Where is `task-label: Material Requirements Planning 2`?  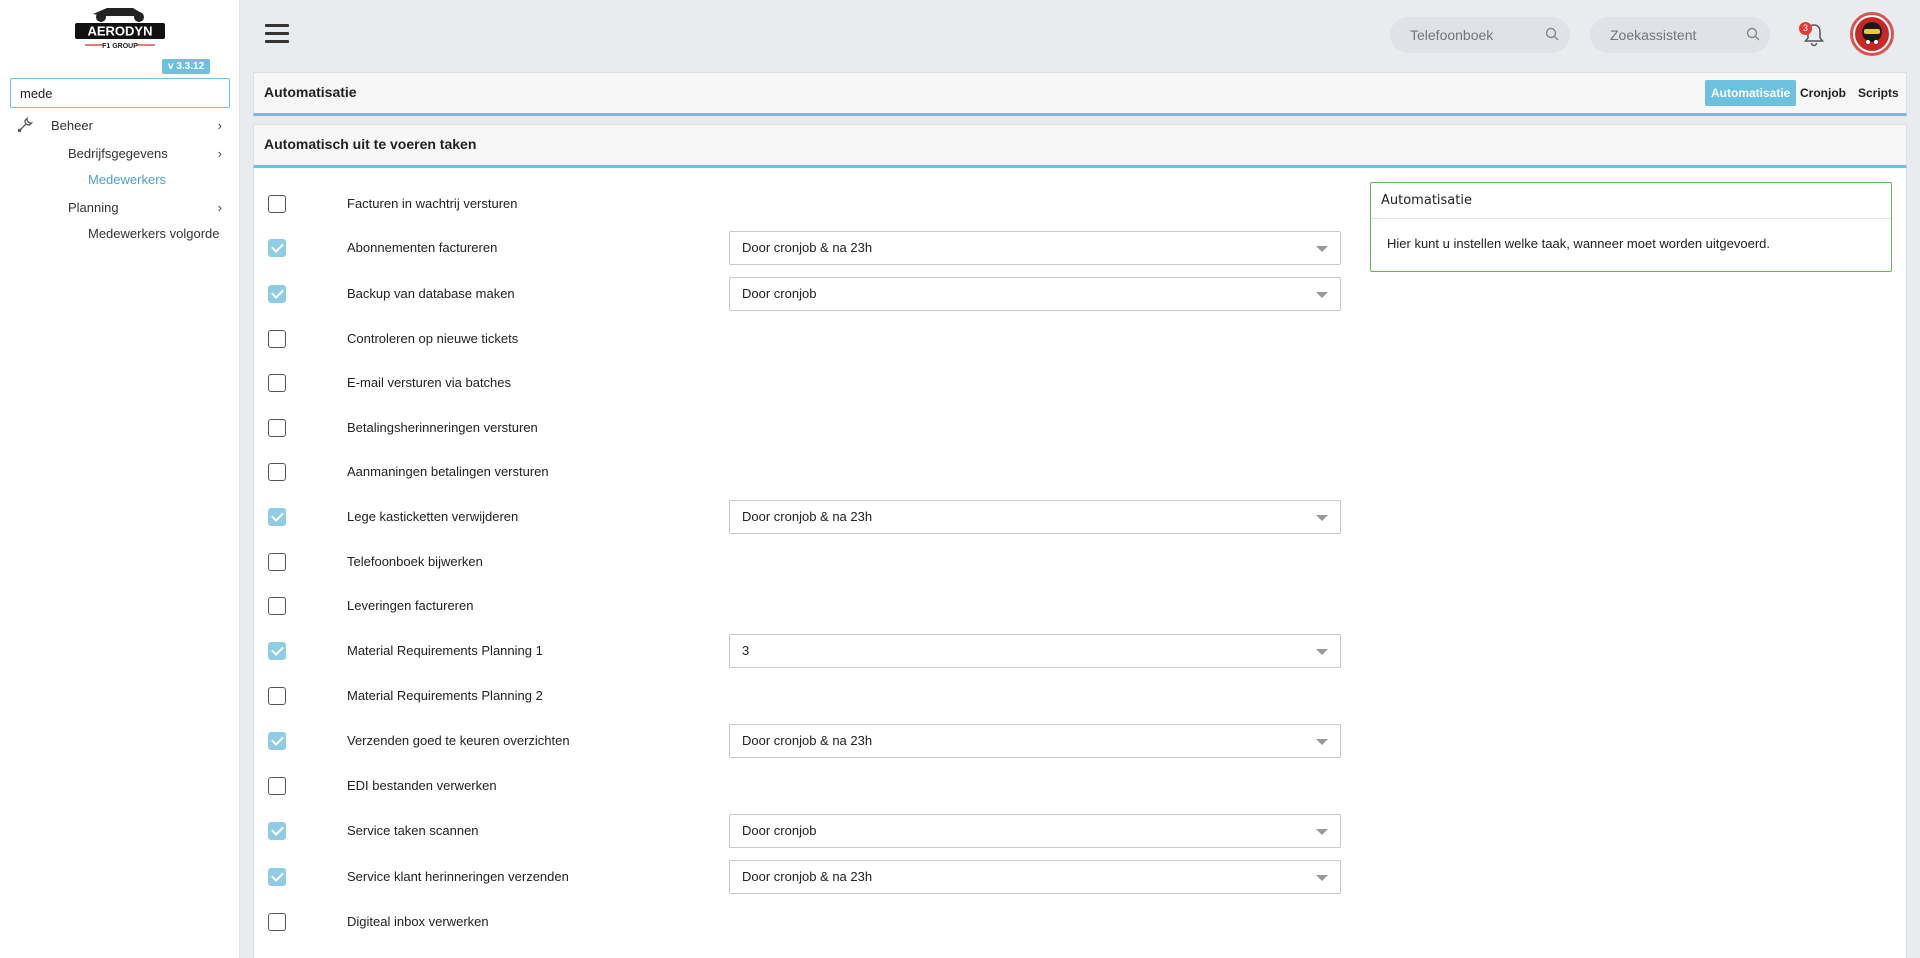
task-label: Material Requirements Planning 2 is located at coordinates (445, 695).